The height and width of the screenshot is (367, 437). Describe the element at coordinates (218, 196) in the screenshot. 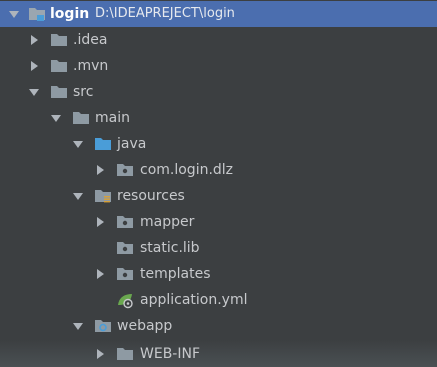

I see `tree-row-resources: resources` at that location.